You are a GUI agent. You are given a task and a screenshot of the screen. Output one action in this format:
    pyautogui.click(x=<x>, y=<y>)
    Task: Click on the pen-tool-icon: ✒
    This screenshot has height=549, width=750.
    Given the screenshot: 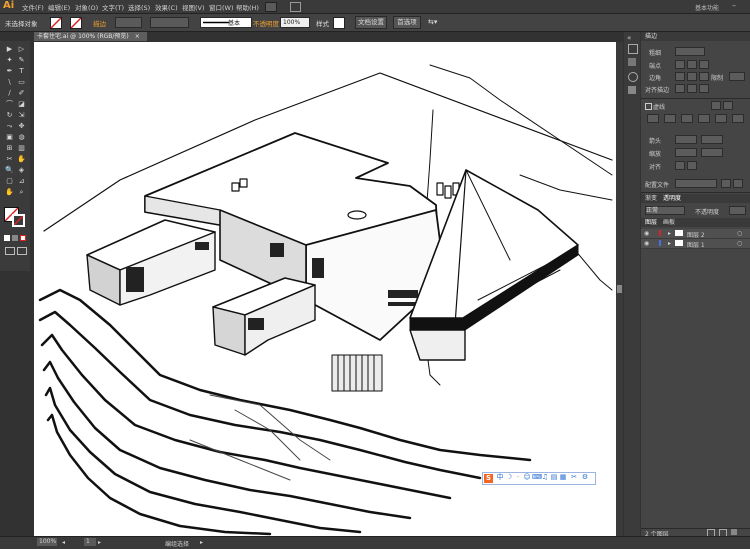 What is the action you would take?
    pyautogui.click(x=9, y=71)
    